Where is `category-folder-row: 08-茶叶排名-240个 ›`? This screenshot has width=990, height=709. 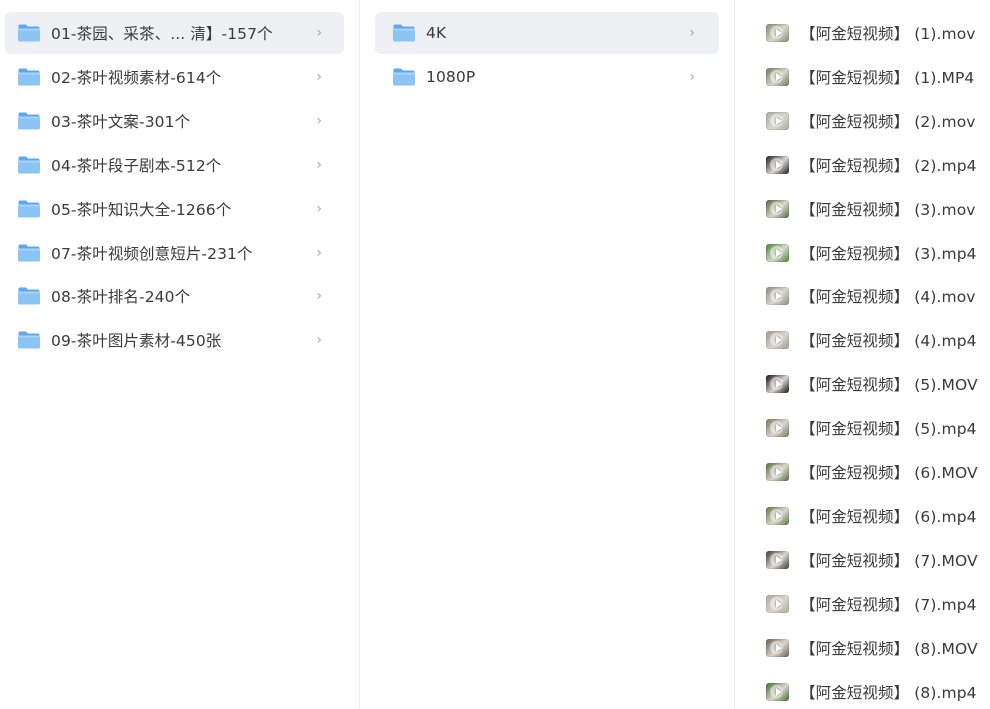 category-folder-row: 08-茶叶排名-240个 › is located at coordinates (174, 296).